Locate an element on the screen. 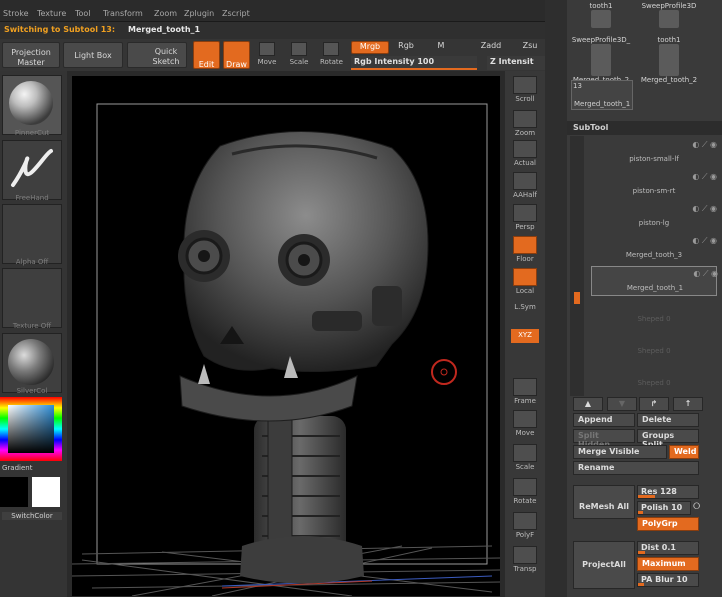  scale-button: Scale is located at coordinates (299, 56).